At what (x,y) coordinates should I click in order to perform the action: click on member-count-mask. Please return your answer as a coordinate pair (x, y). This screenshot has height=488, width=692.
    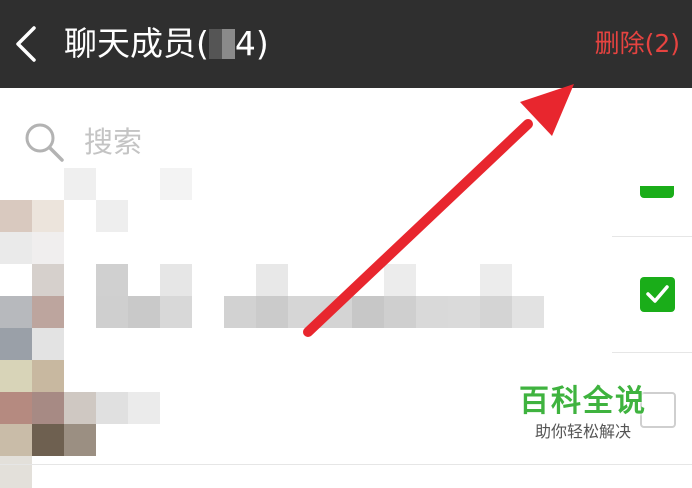
    Looking at the image, I should click on (221, 44).